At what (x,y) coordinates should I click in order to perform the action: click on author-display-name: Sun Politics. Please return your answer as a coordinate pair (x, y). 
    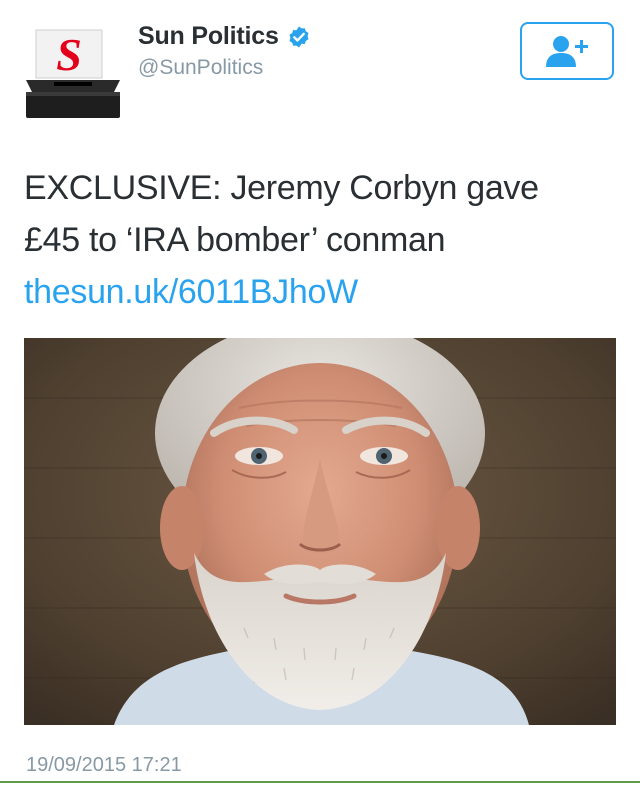
    Looking at the image, I should click on (224, 36).